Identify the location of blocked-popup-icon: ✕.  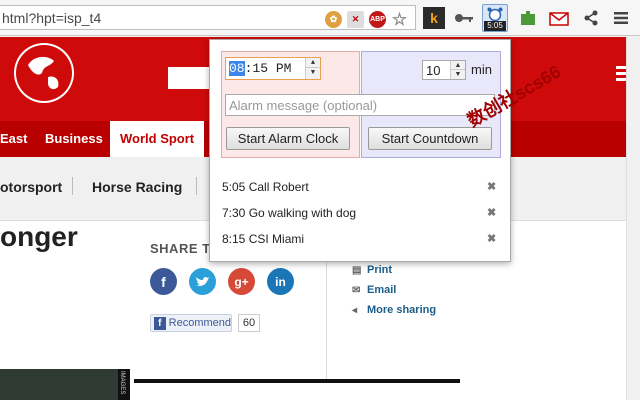
(355, 19).